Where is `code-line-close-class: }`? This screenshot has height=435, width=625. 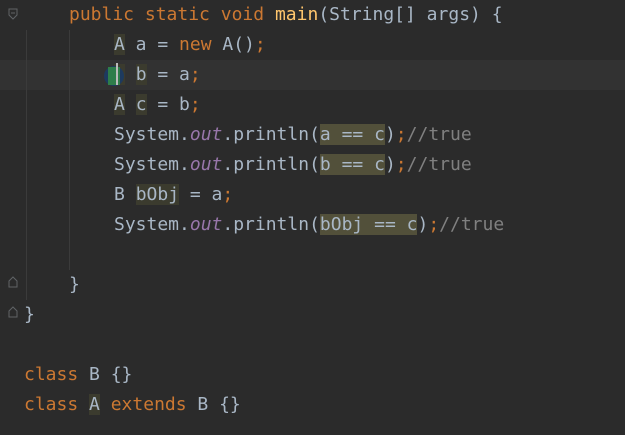
code-line-close-class: } is located at coordinates (29, 315).